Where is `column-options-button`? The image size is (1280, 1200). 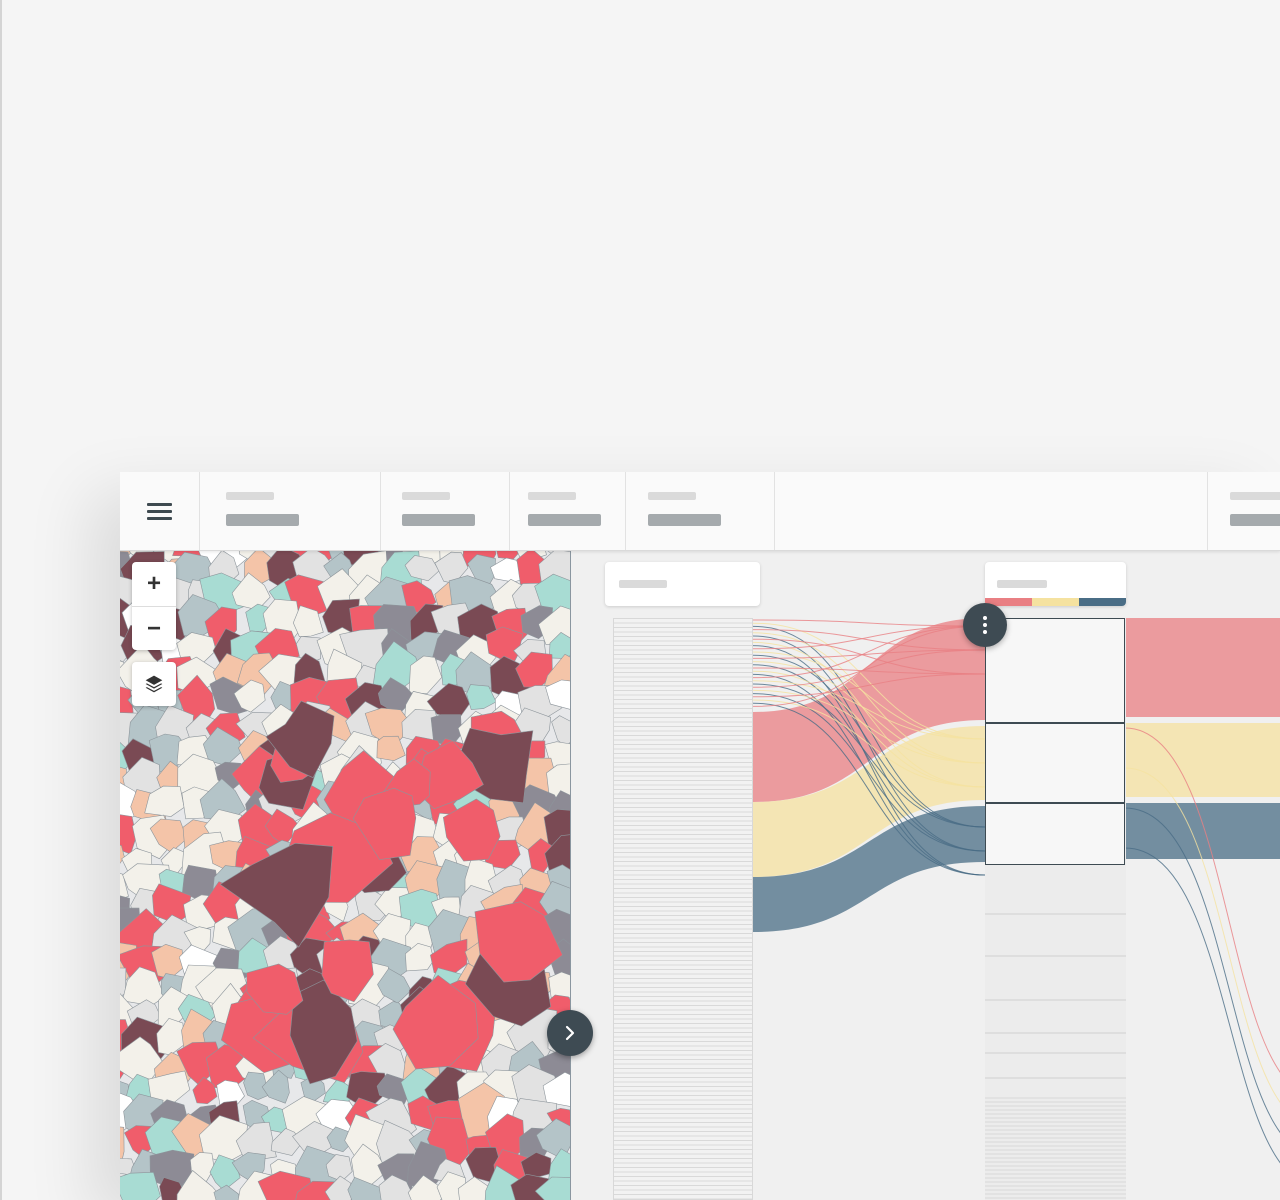 column-options-button is located at coordinates (985, 625).